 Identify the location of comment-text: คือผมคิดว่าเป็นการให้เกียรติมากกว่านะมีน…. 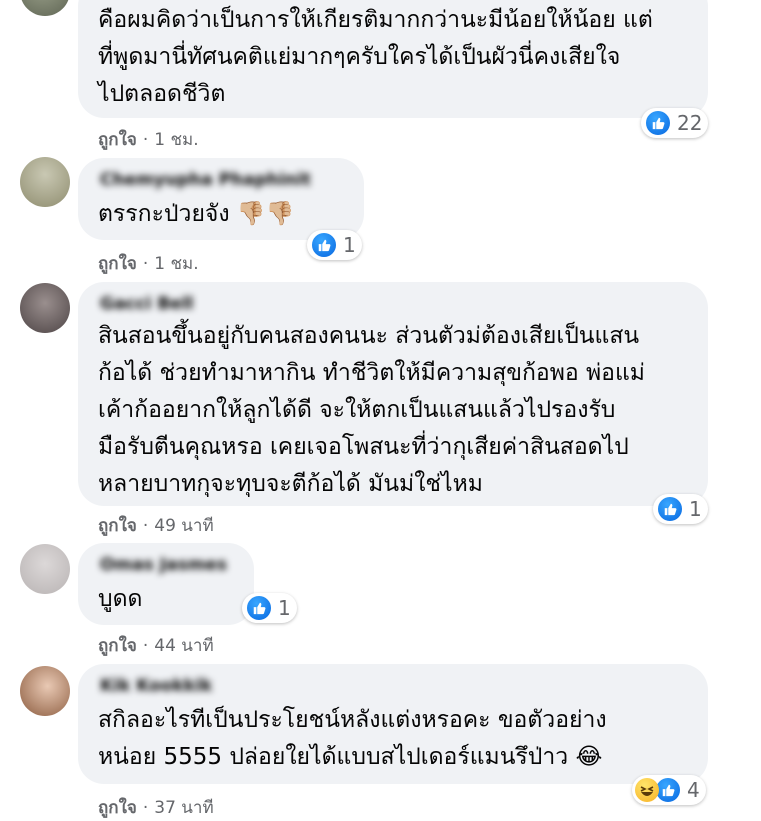
(375, 57).